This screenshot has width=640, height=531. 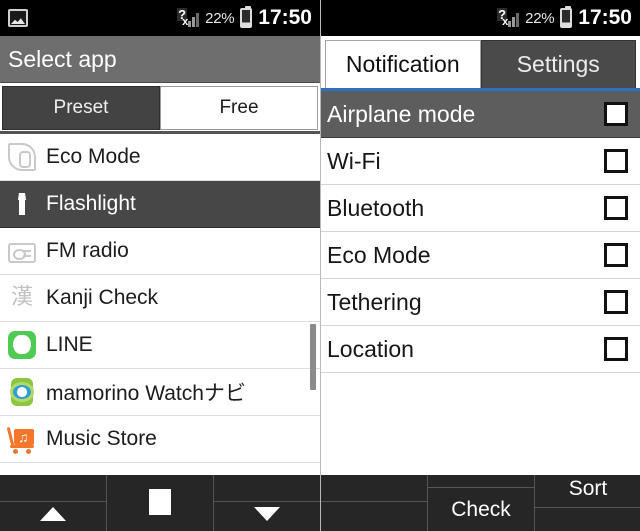 What do you see at coordinates (53, 514) in the screenshot?
I see `triangle-up-icon` at bounding box center [53, 514].